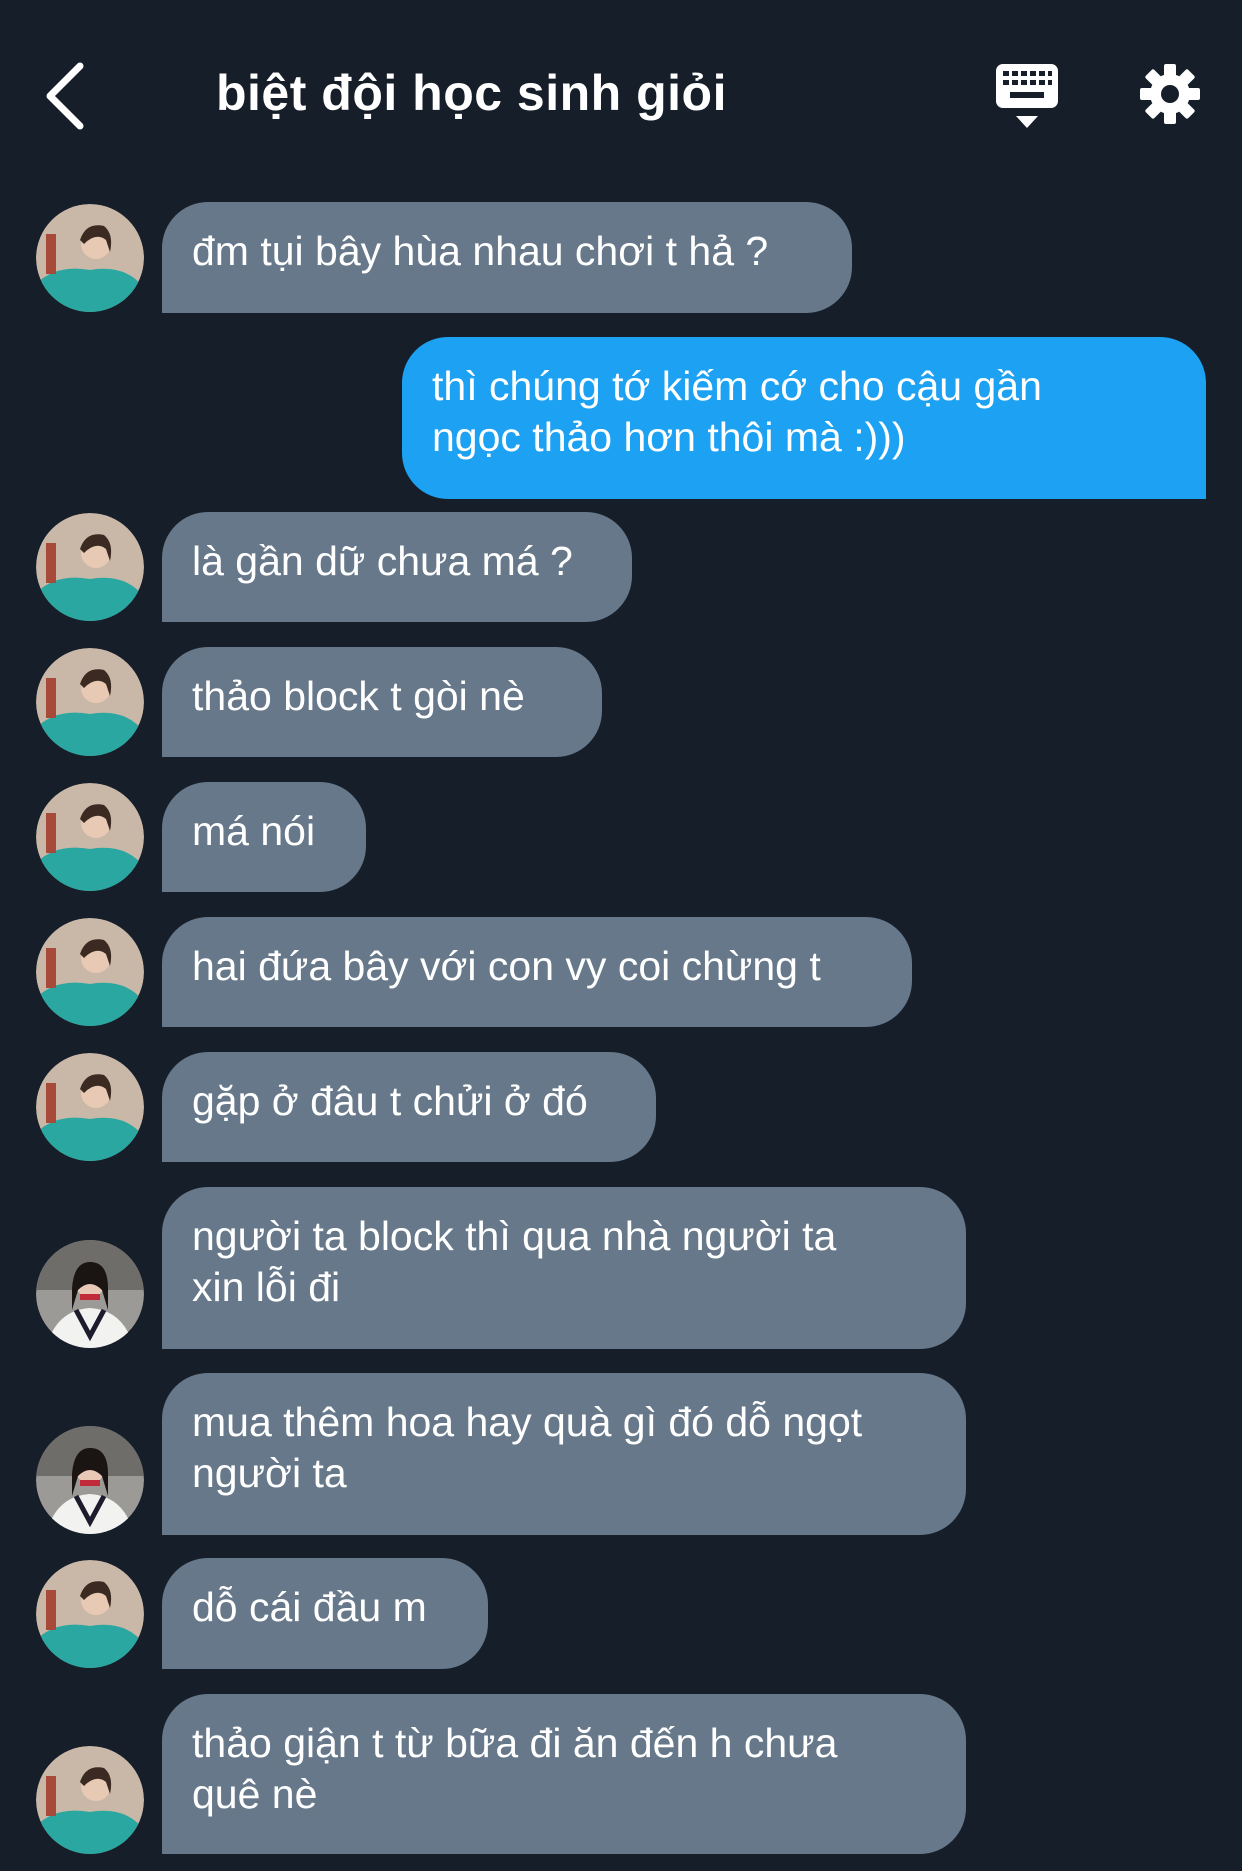 Image resolution: width=1242 pixels, height=1871 pixels. What do you see at coordinates (269, 1473) in the screenshot?
I see `message-text-line: người ta` at bounding box center [269, 1473].